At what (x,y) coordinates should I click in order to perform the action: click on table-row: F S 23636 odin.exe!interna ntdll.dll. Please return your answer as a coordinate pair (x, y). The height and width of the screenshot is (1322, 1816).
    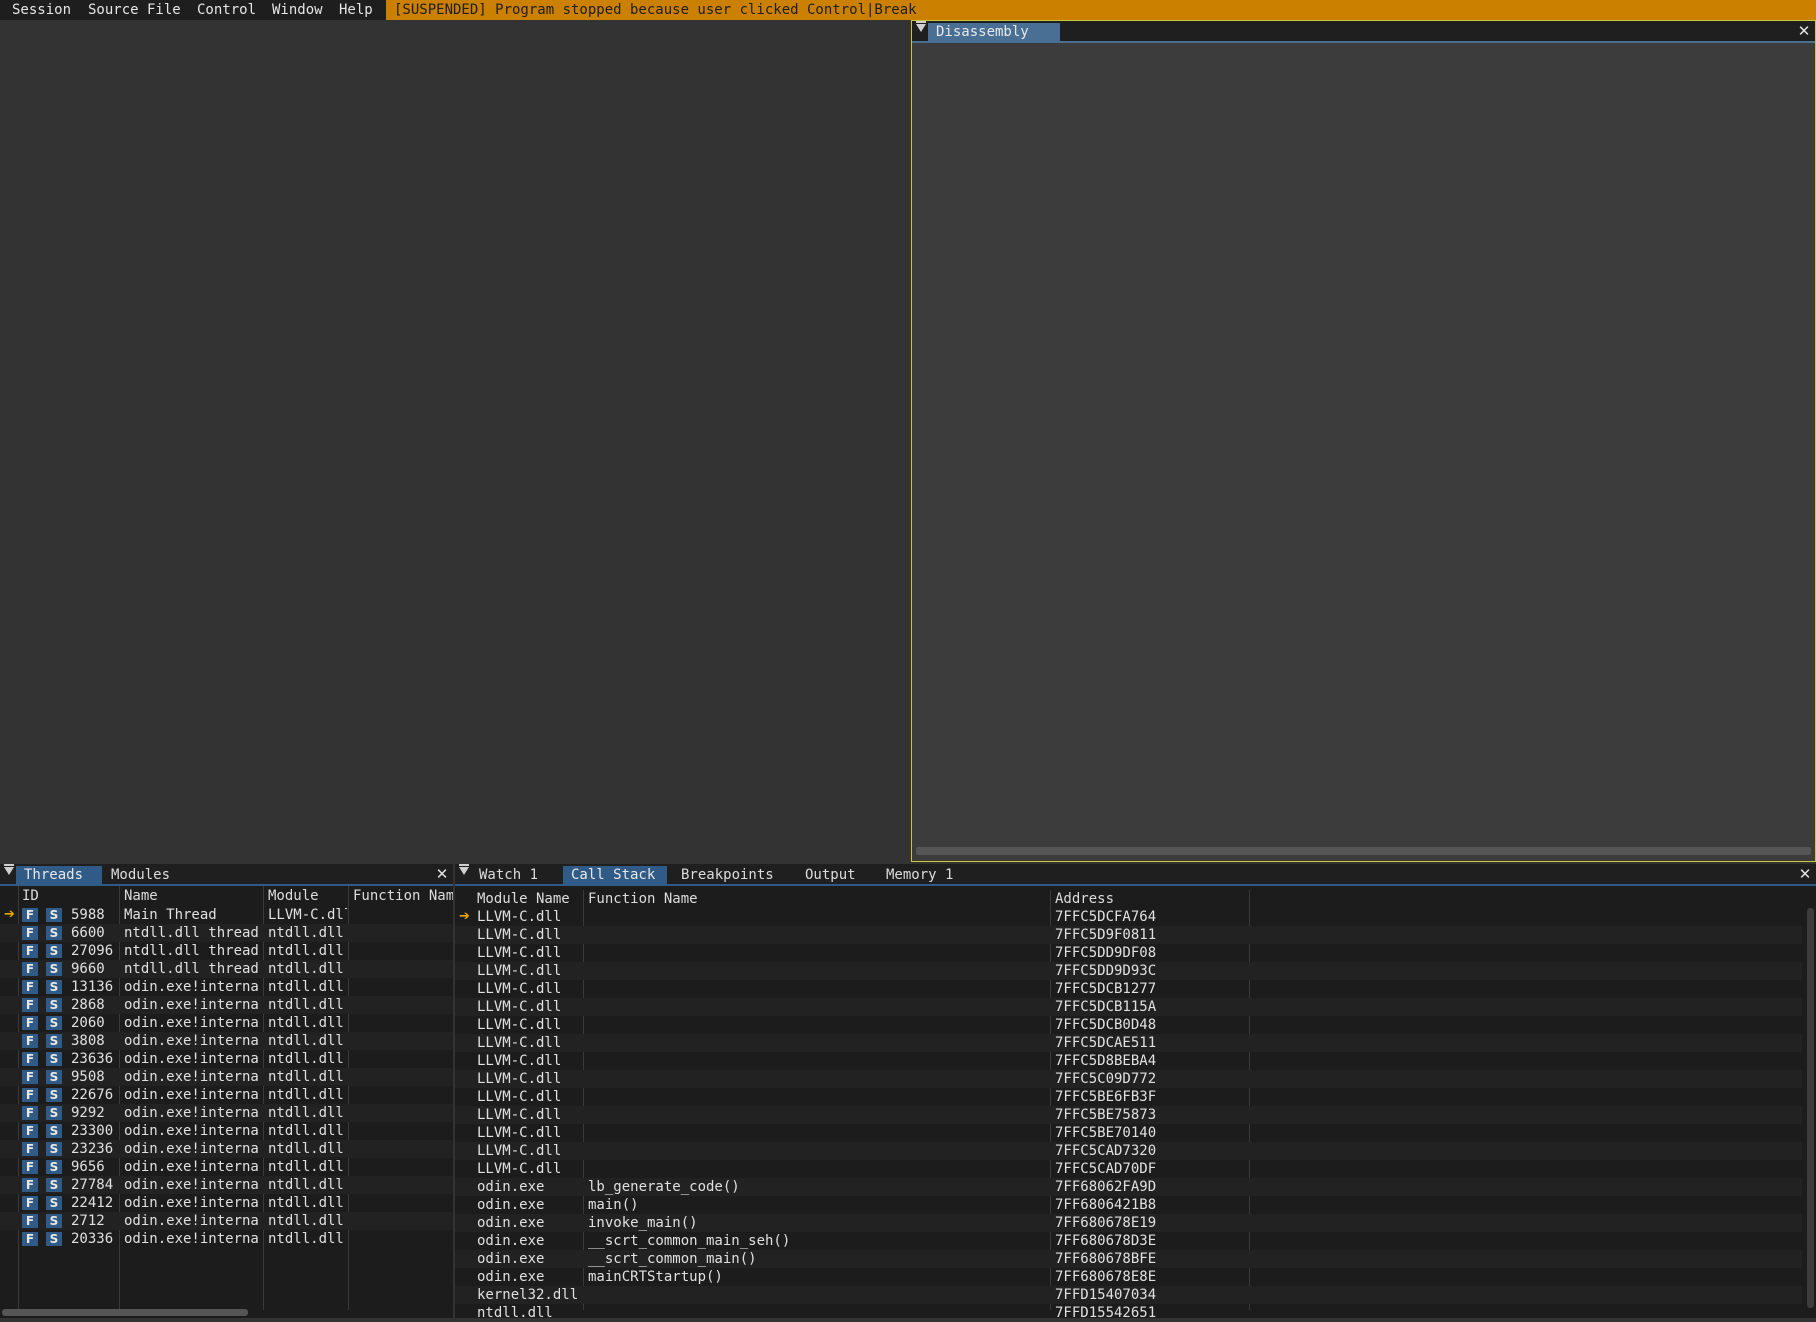
    Looking at the image, I should click on (226, 1059).